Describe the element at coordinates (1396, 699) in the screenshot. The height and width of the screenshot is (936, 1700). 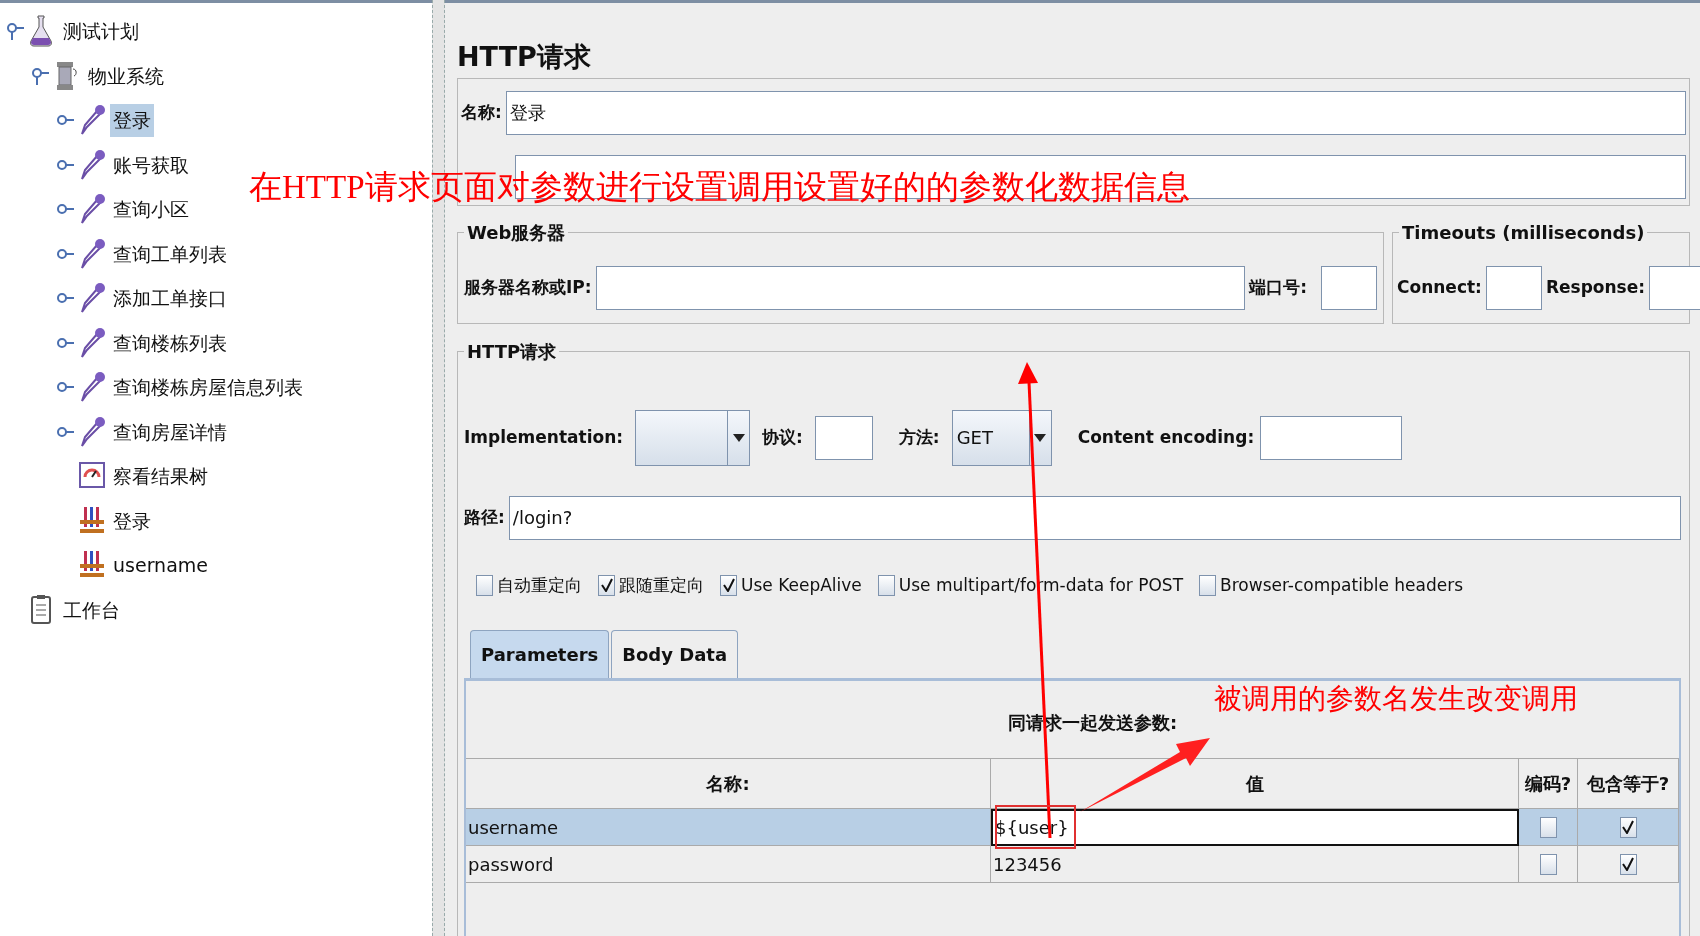
I see `annotation-text: 被调用的参数名发生改变调用` at that location.